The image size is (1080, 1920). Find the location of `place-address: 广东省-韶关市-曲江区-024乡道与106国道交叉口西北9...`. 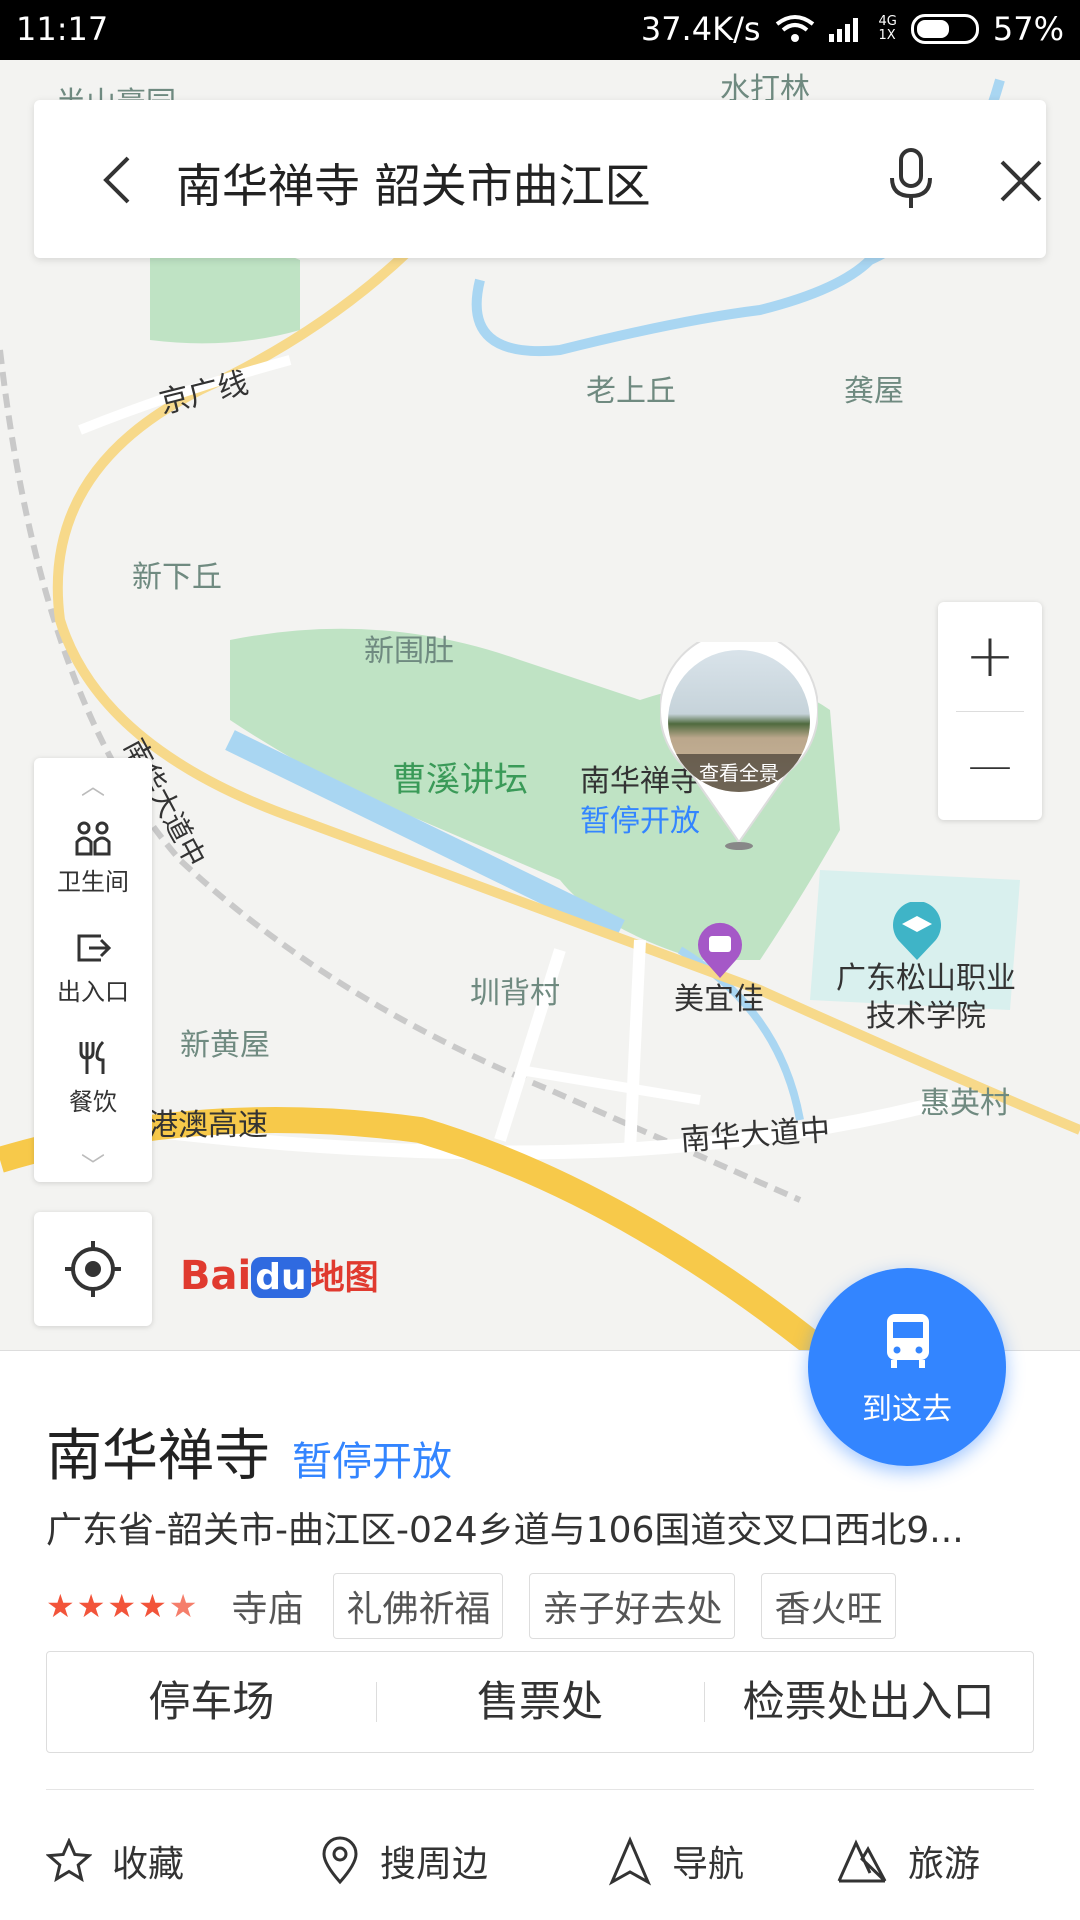

place-address: 广东省-韶关市-曲江区-024乡道与106国道交叉口西北9... is located at coordinates (541, 1527).